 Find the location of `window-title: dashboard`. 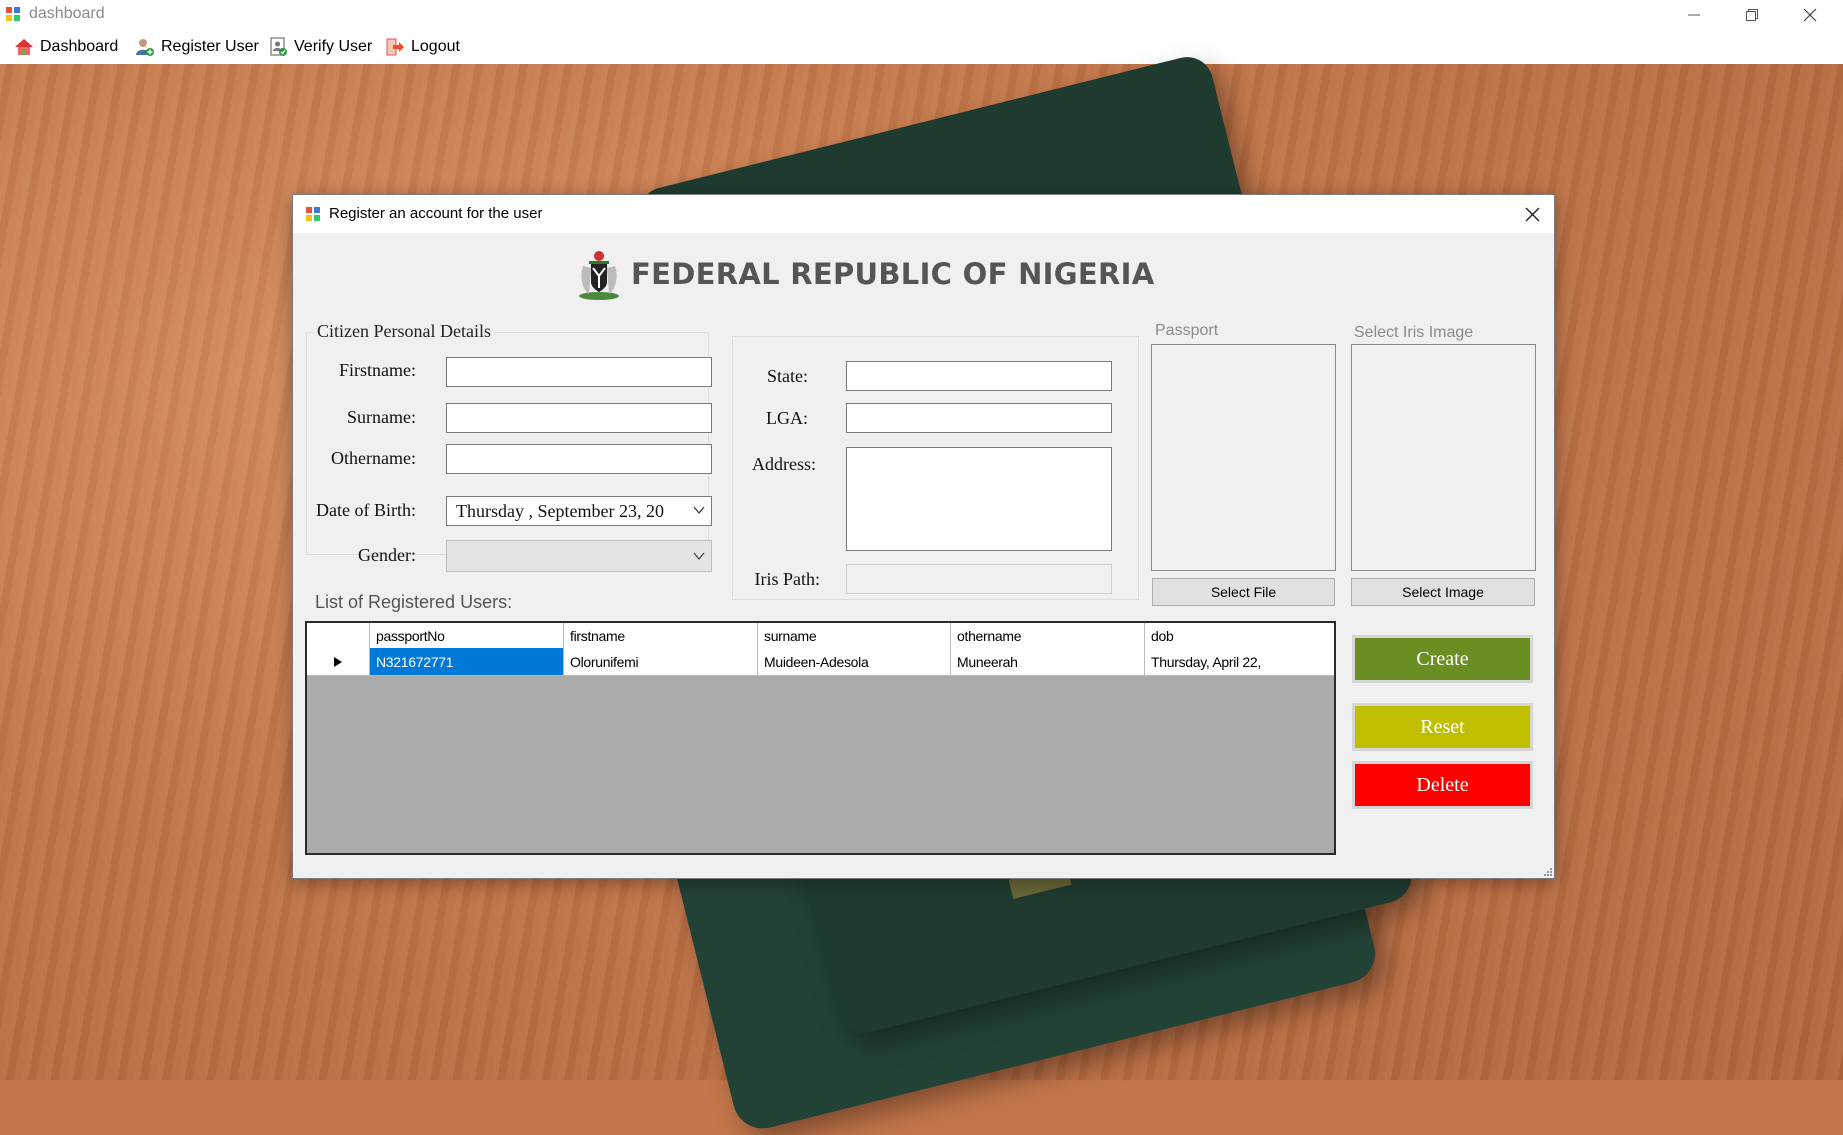

window-title: dashboard is located at coordinates (67, 13).